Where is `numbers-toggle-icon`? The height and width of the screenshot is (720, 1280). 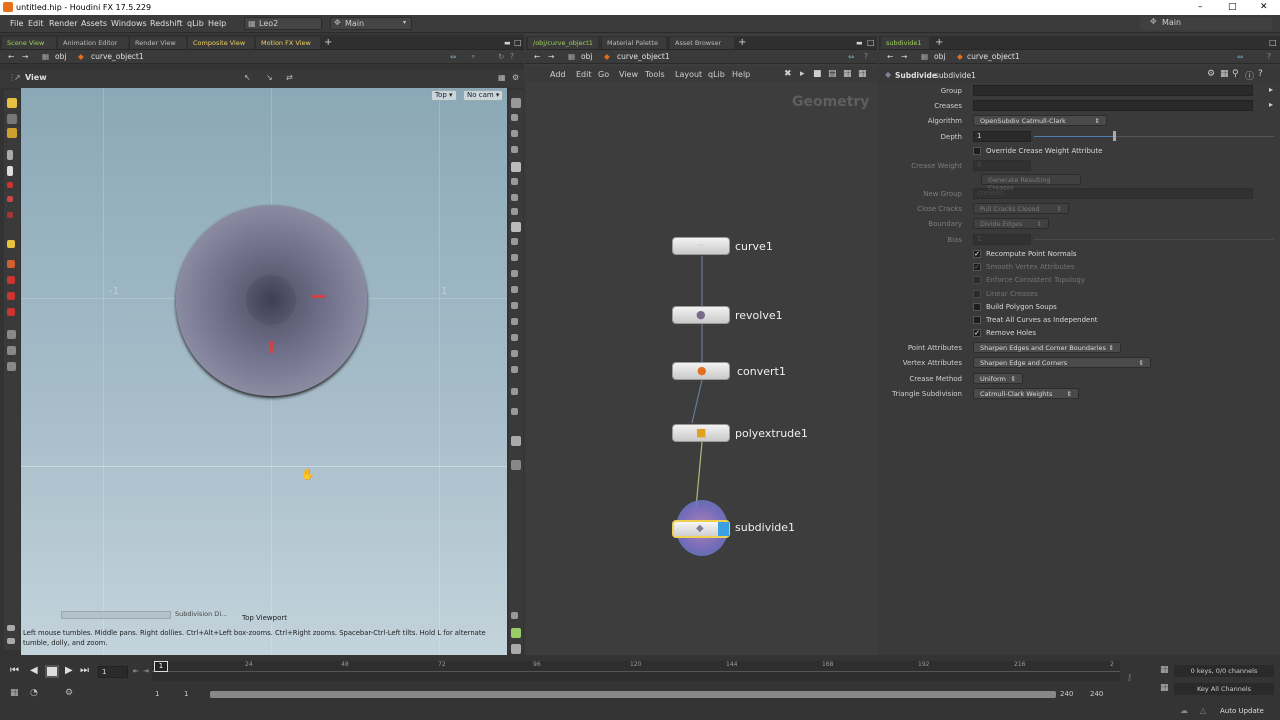
numbers-toggle-icon is located at coordinates (514, 289).